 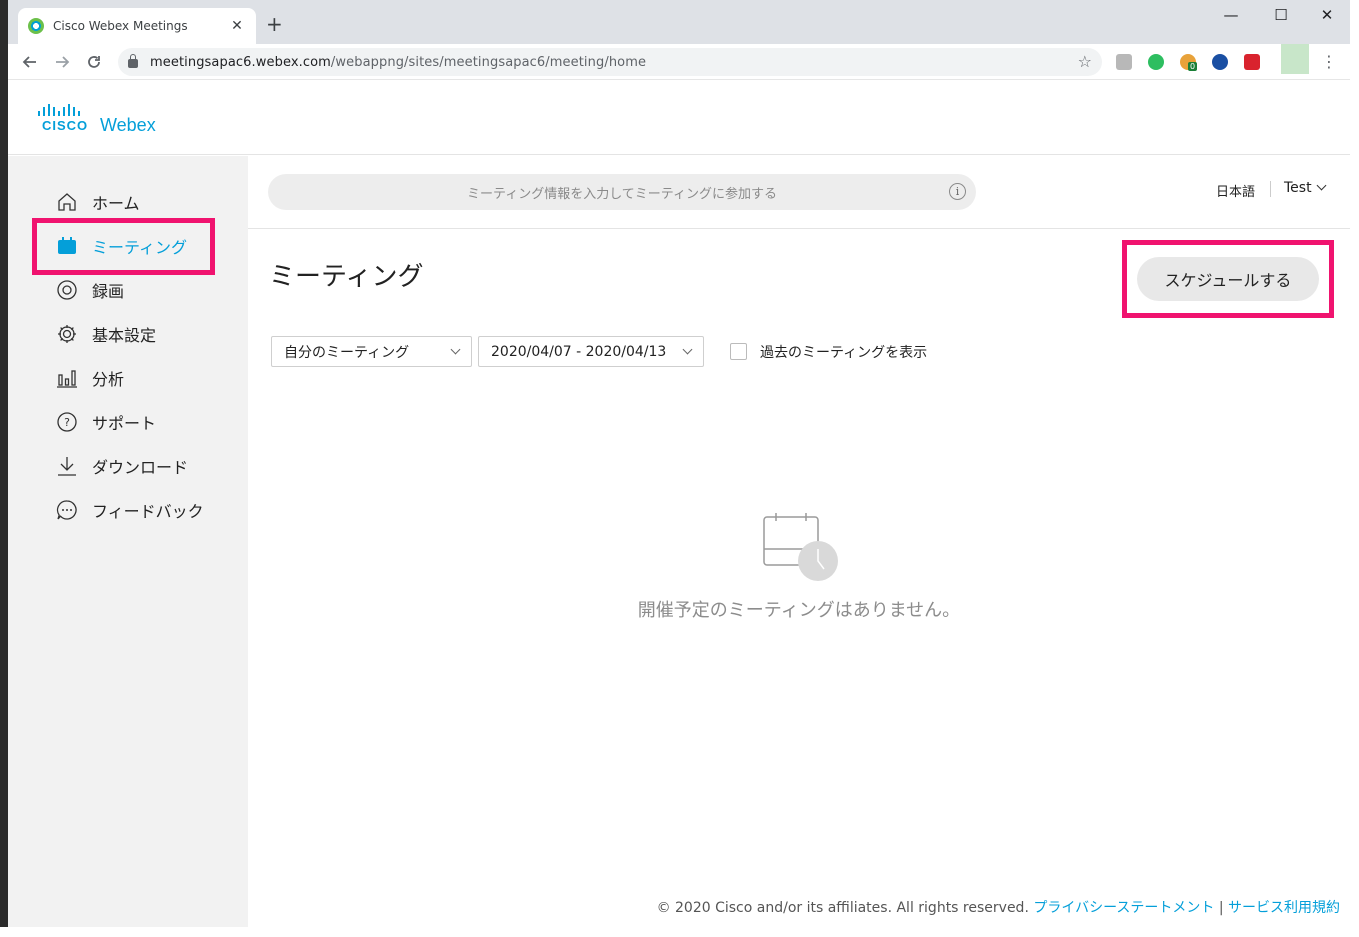 I want to click on sidebar-item-label: 基本設定, so click(x=124, y=335).